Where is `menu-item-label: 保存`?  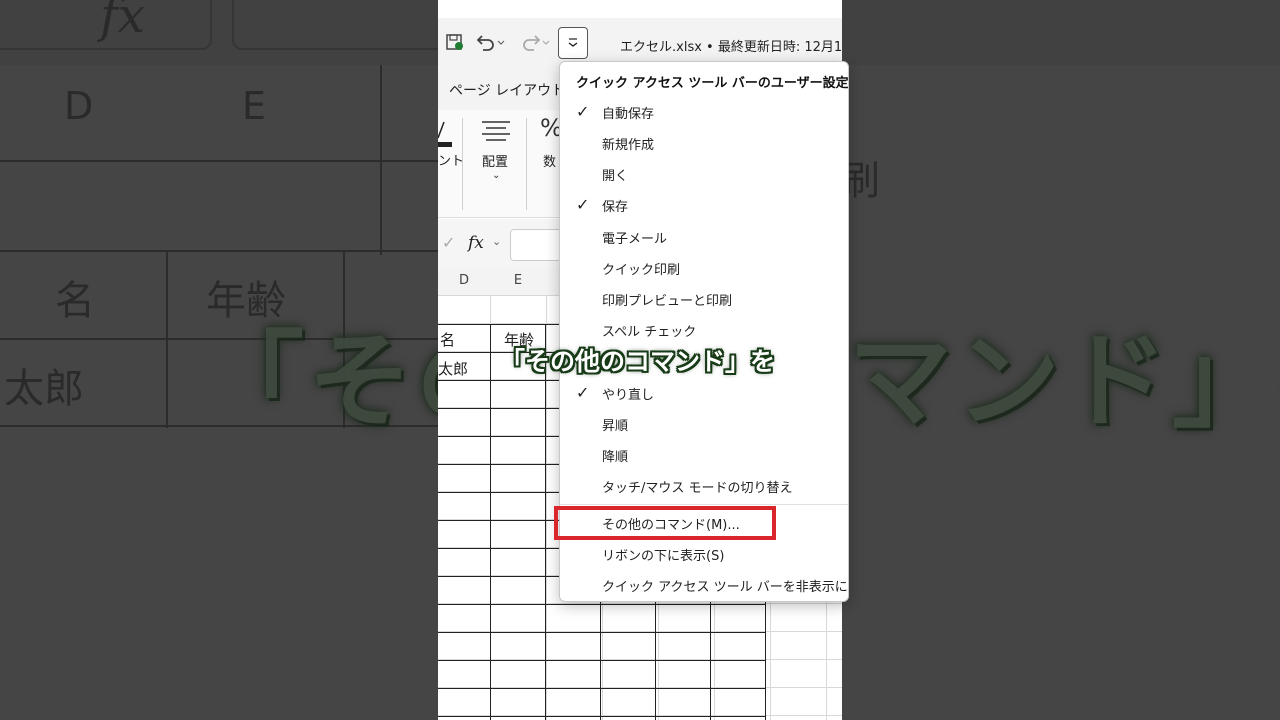
menu-item-label: 保存 is located at coordinates (615, 207).